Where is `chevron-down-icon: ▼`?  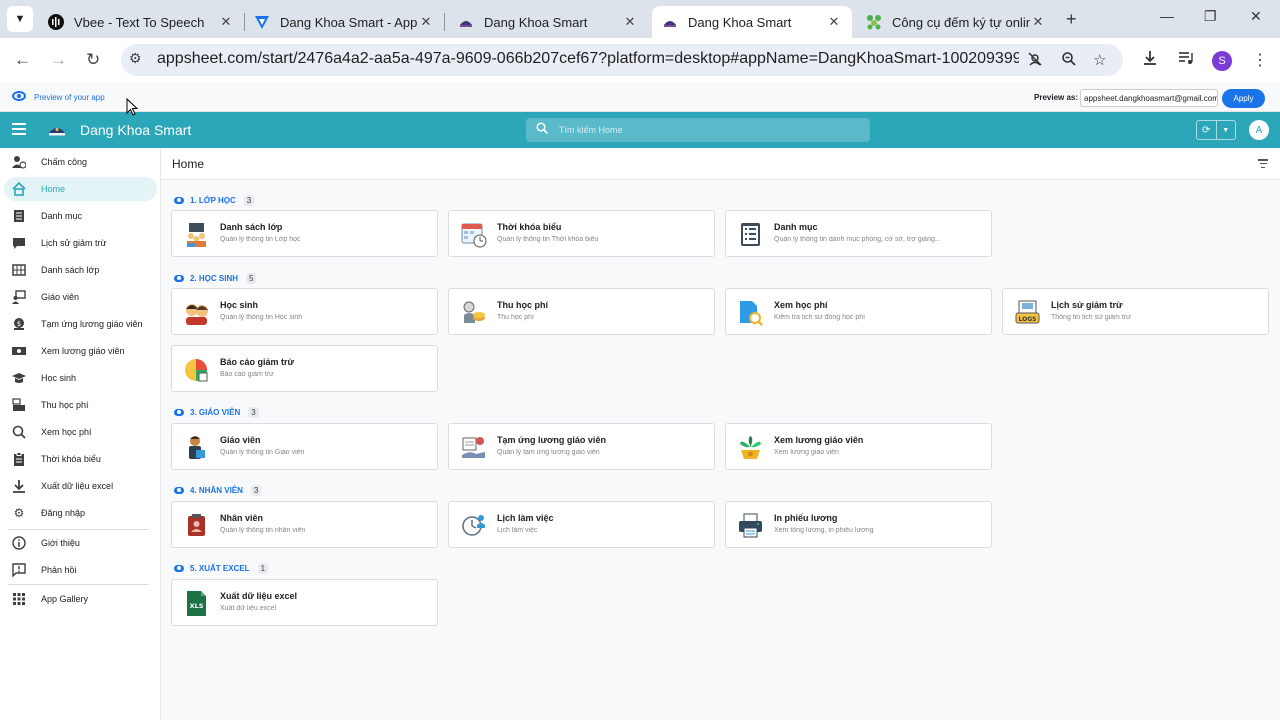 chevron-down-icon: ▼ is located at coordinates (1225, 130).